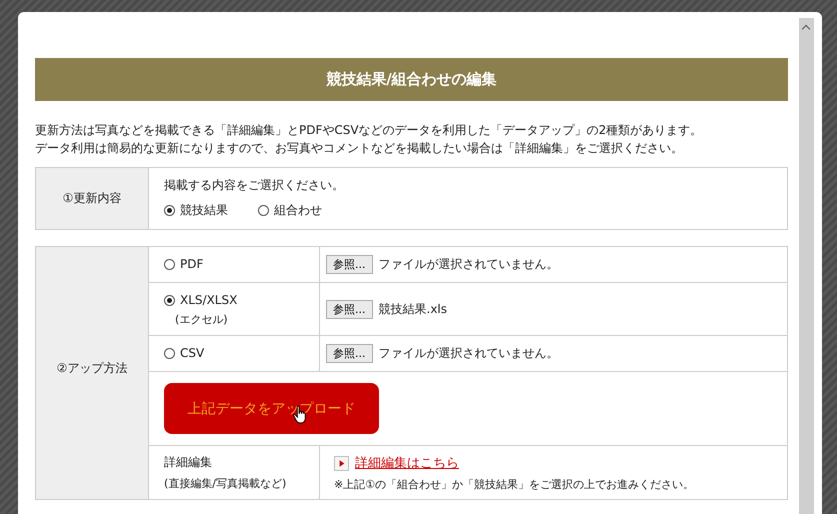 The height and width of the screenshot is (514, 837). What do you see at coordinates (226, 483) in the screenshot?
I see `detail-sublabel: (直接編集/写真掲載など)` at bounding box center [226, 483].